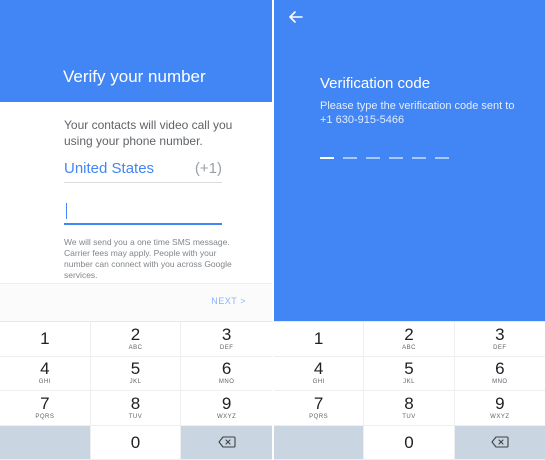 Image resolution: width=545 pixels, height=460 pixels. Describe the element at coordinates (296, 17) in the screenshot. I see `arrow-left-icon` at that location.